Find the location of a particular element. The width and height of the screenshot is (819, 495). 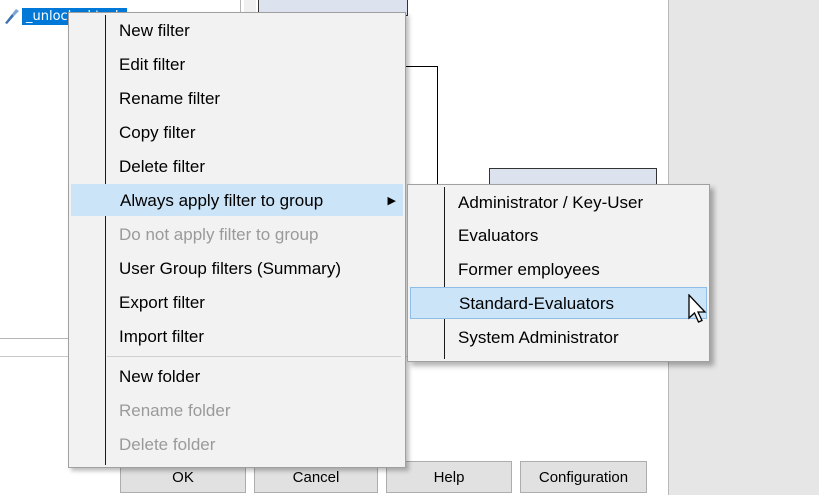

menu-item-label: Always apply filter to group is located at coordinates (222, 200).